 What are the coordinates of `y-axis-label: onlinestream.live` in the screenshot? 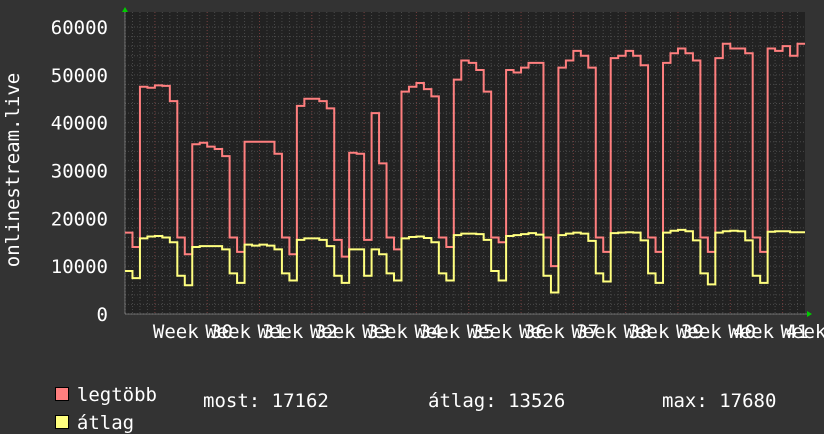 It's located at (13, 170).